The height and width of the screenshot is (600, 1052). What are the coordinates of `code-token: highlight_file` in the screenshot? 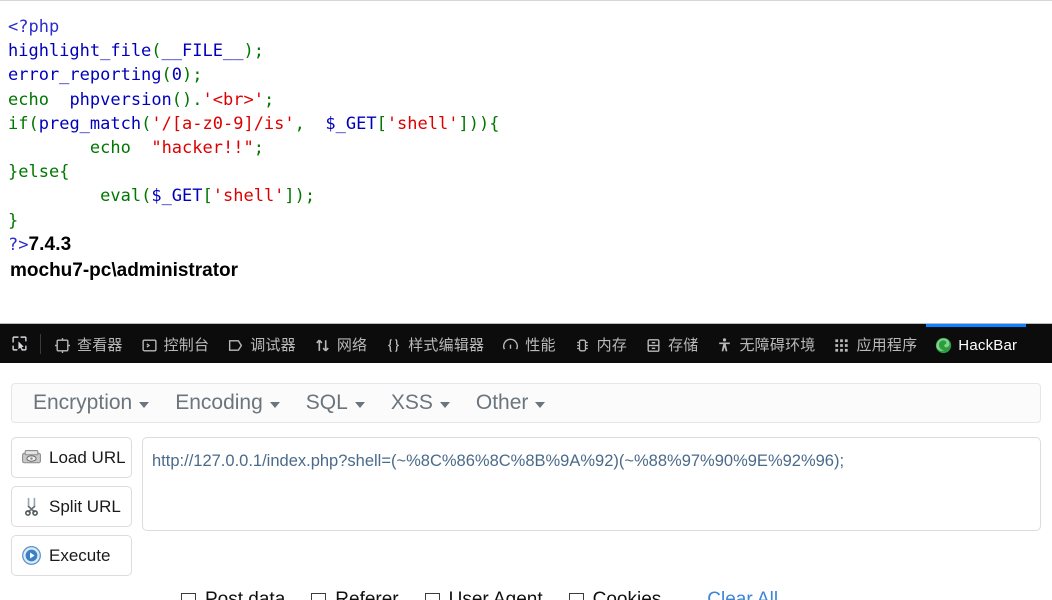 It's located at (80, 51).